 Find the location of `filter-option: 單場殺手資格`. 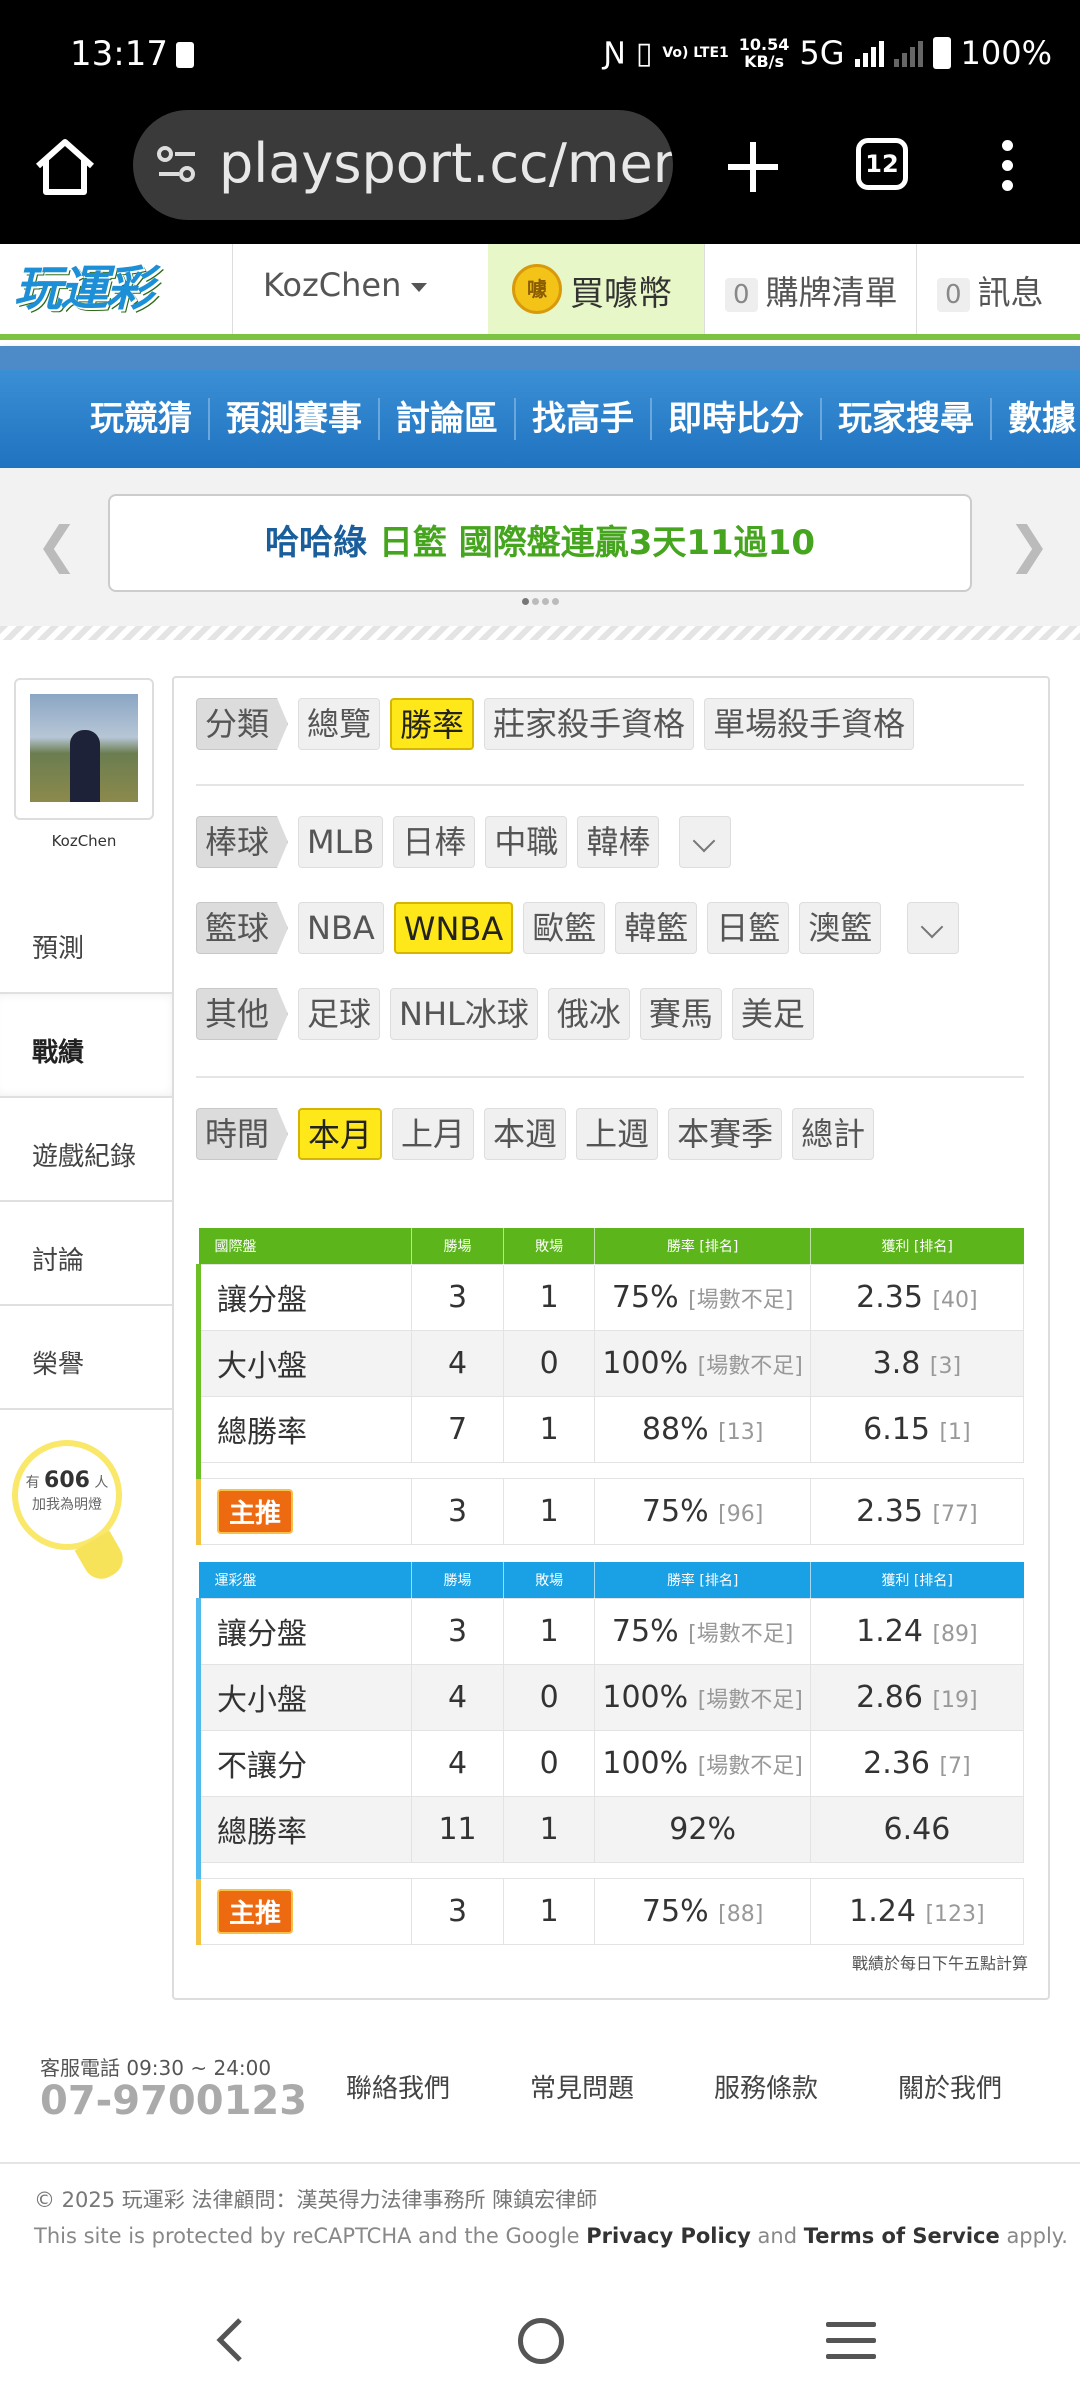

filter-option: 單場殺手資格 is located at coordinates (809, 724).